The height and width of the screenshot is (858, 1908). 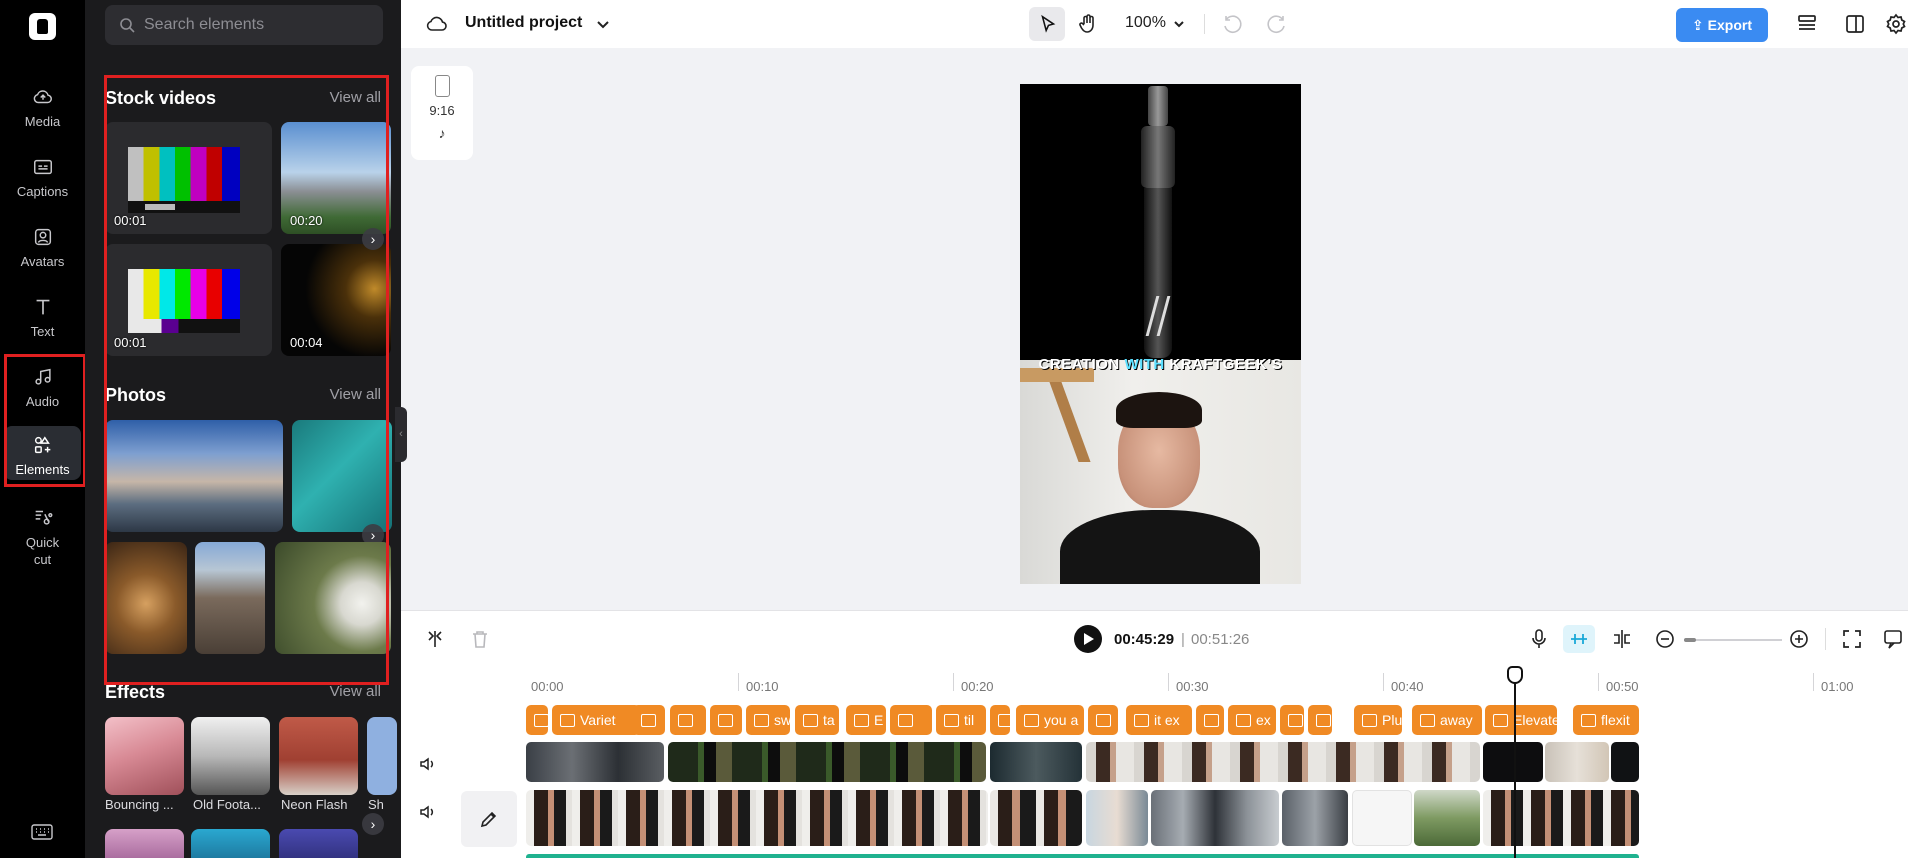 What do you see at coordinates (1047, 24) in the screenshot?
I see `select-tool-button` at bounding box center [1047, 24].